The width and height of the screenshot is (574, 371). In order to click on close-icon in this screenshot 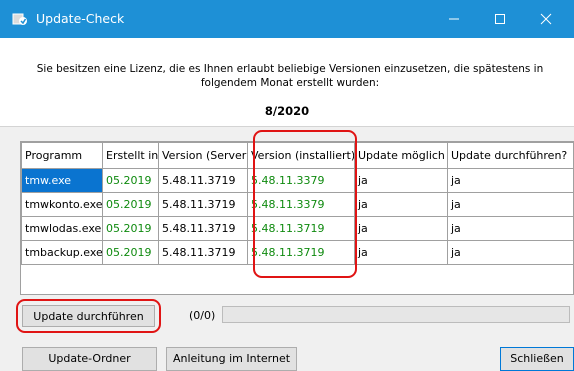, I will do `click(546, 19)`.